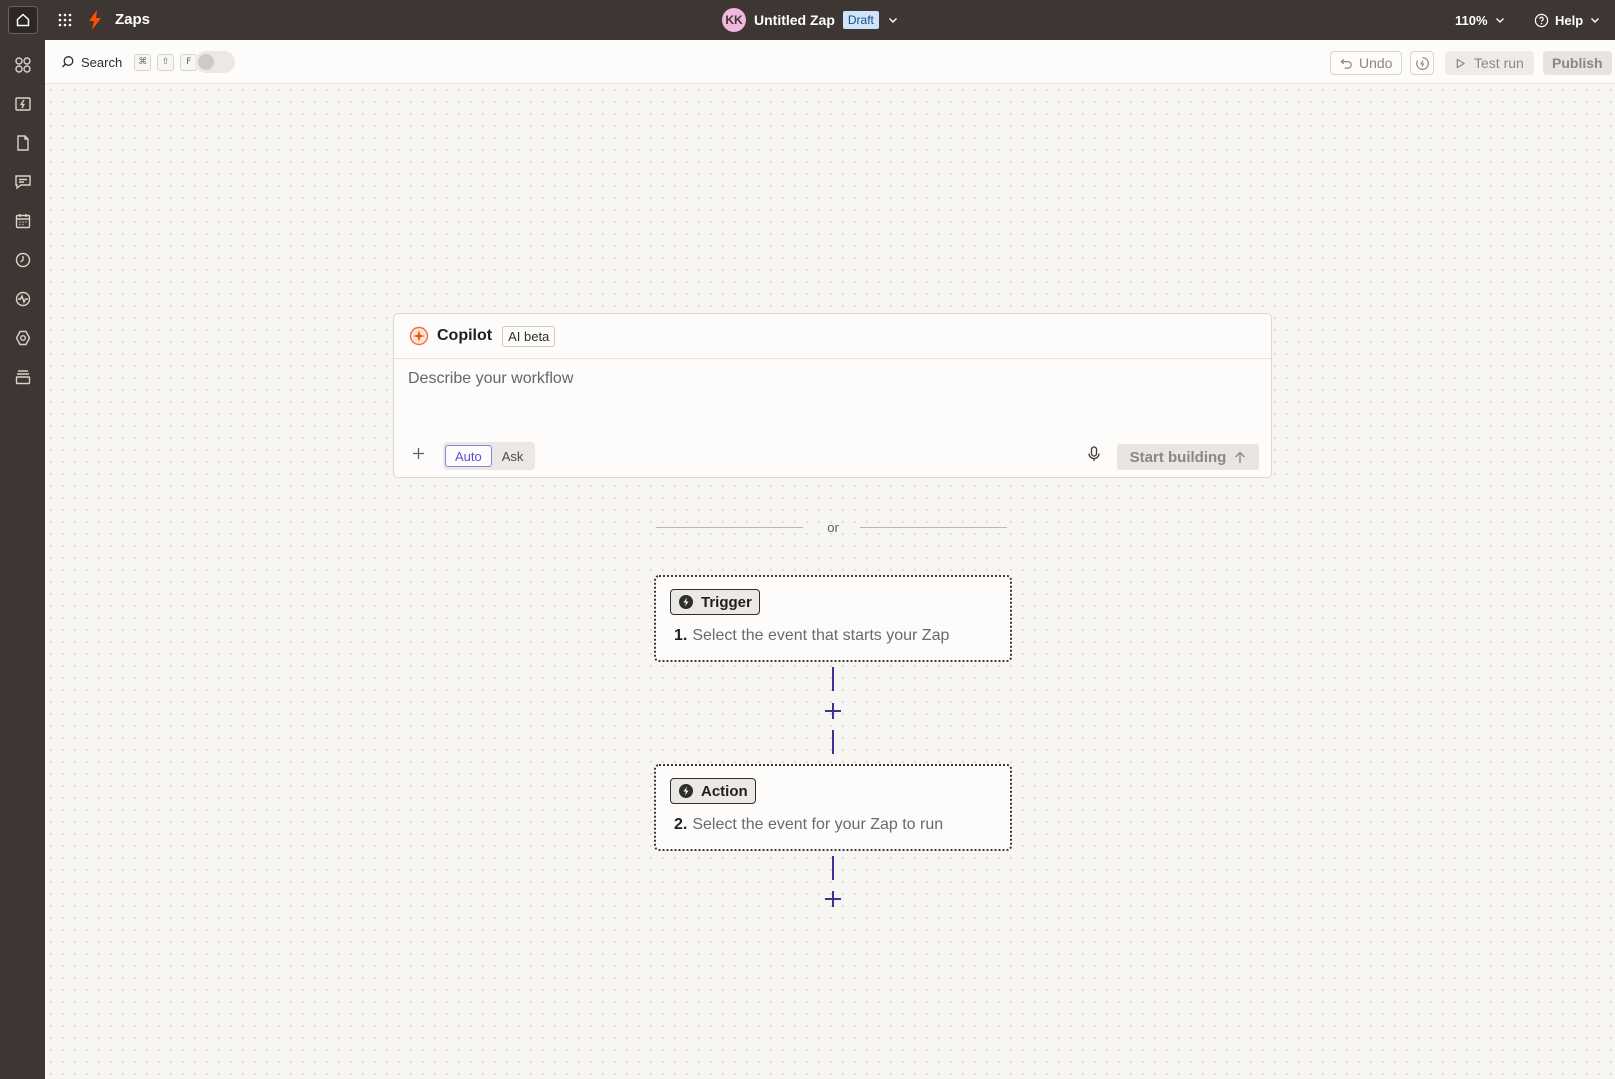  Describe the element at coordinates (830, 62) in the screenshot. I see `editor-toolbar: Search ⌘ ⇧ F Undo Test run Publish` at that location.